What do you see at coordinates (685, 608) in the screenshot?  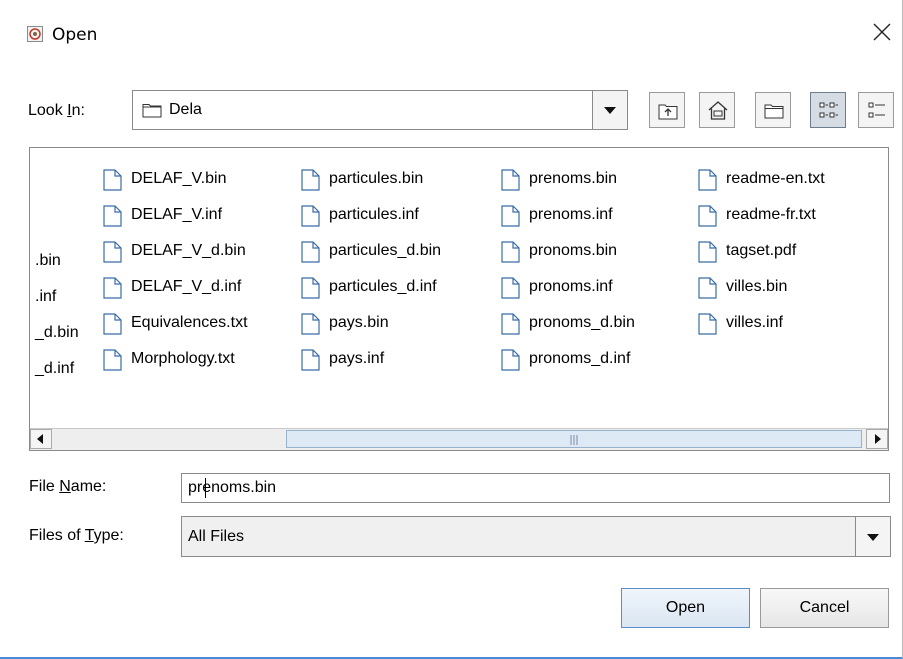 I see `open-button: Open` at bounding box center [685, 608].